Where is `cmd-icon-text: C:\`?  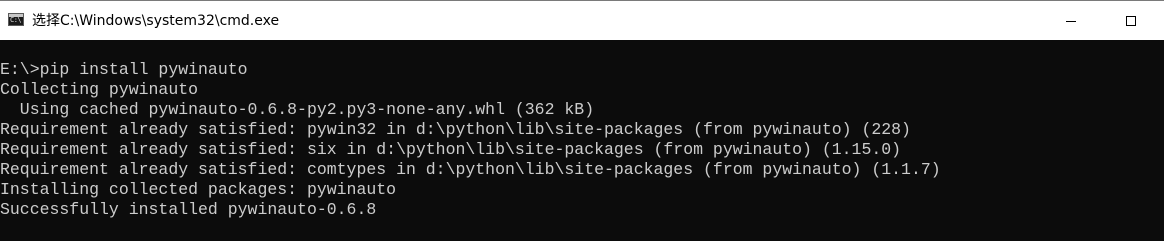
cmd-icon-text: C:\ is located at coordinates (16, 20).